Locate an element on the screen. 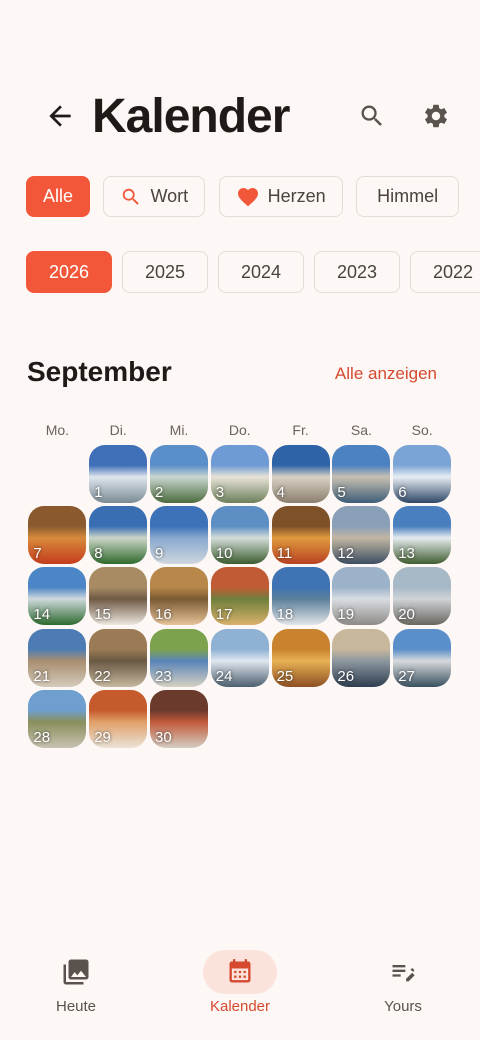 The image size is (480, 1040). day-number: 1 is located at coordinates (98, 492).